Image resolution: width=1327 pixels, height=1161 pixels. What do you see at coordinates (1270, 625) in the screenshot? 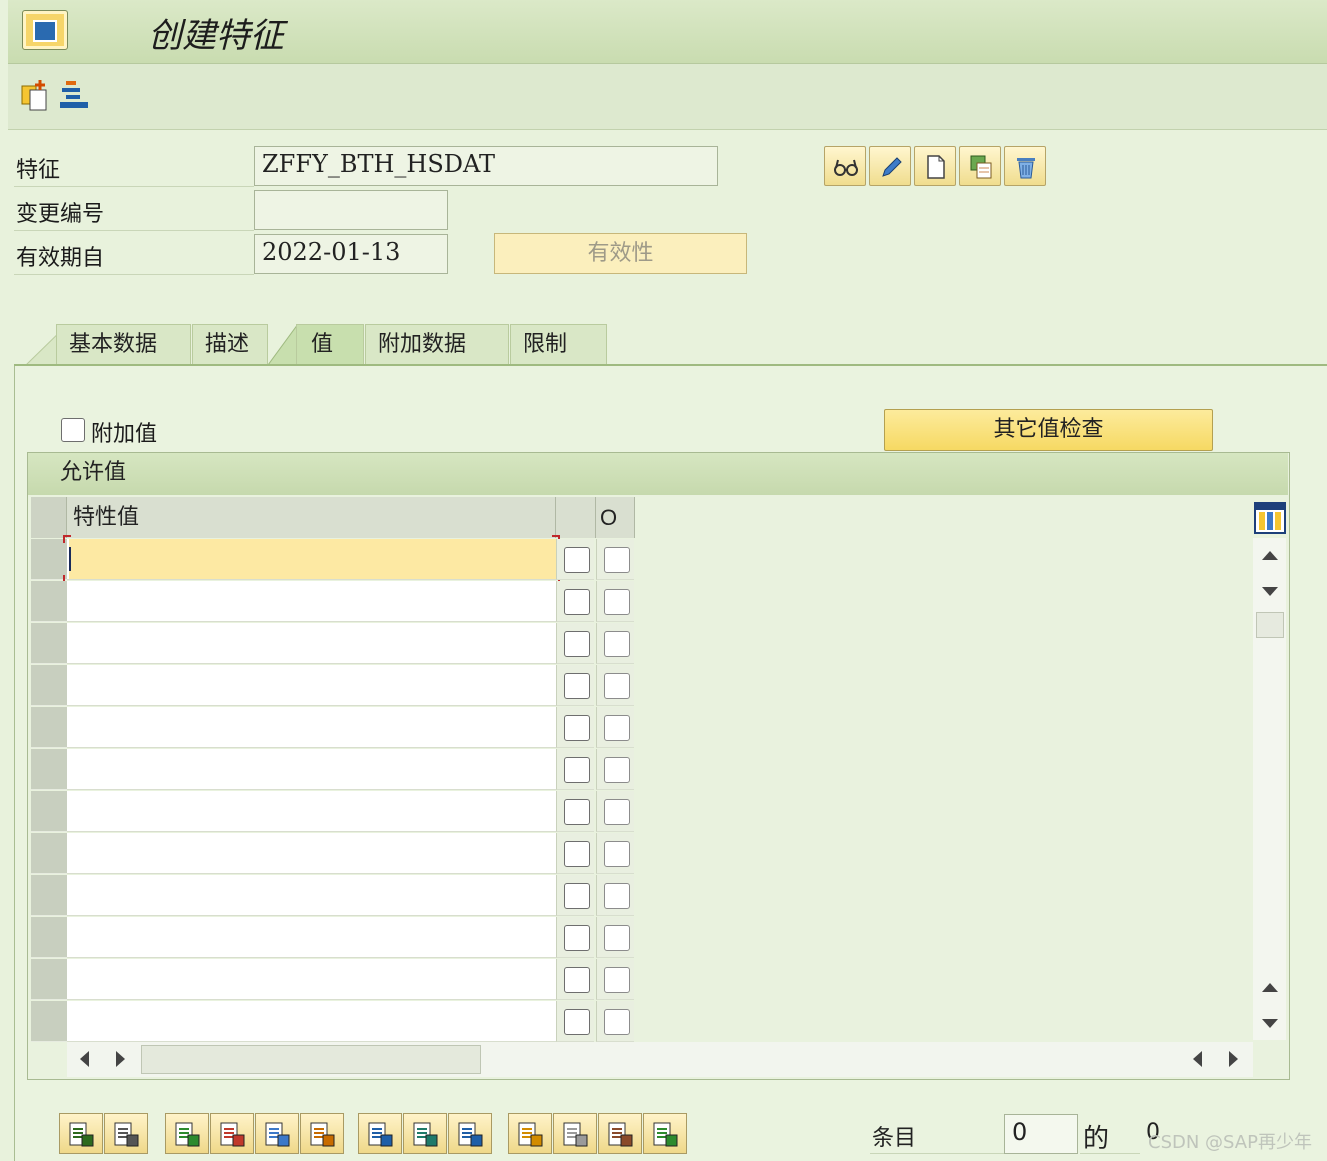
I see `scroll-thumb` at bounding box center [1270, 625].